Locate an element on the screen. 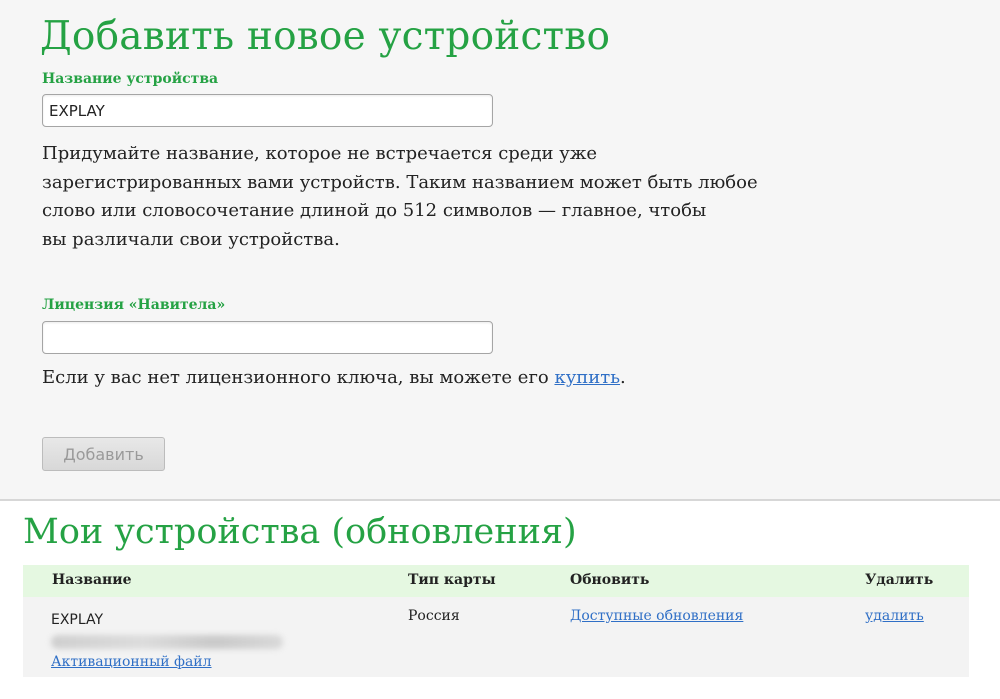 The width and height of the screenshot is (1000, 699). buy-license-link: купить is located at coordinates (587, 377).